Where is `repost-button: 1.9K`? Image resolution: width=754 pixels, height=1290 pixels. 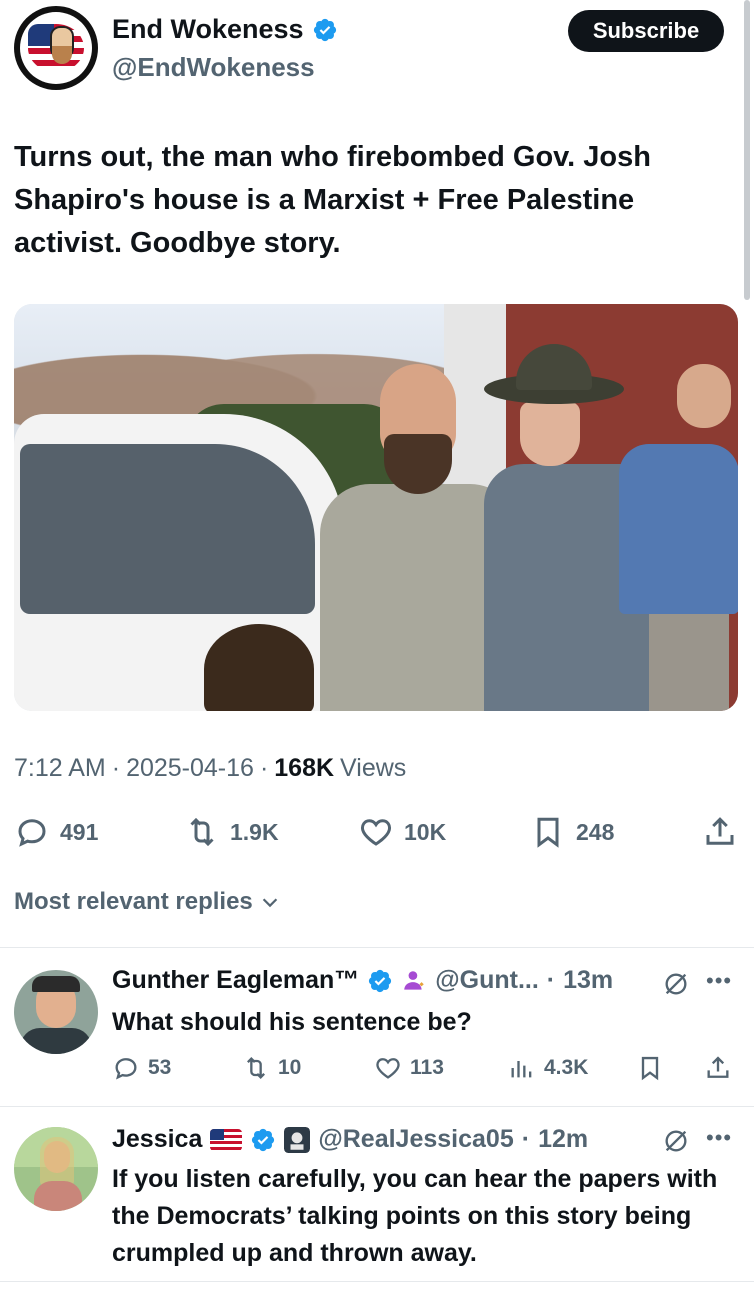
repost-button: 1.9K is located at coordinates (231, 832).